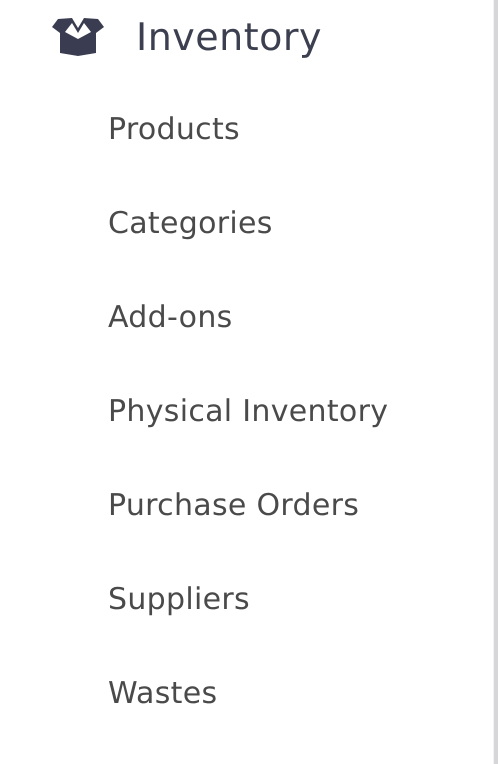 The width and height of the screenshot is (498, 764). What do you see at coordinates (301, 317) in the screenshot?
I see `menu-item: Add-ons` at bounding box center [301, 317].